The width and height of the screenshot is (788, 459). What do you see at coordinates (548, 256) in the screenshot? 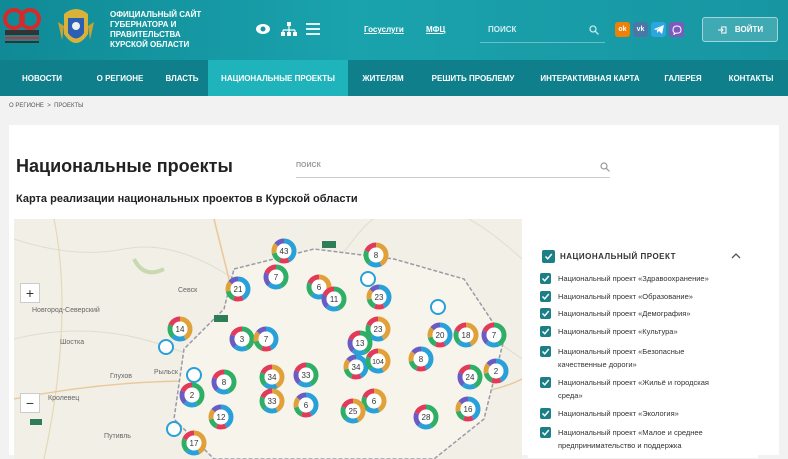
I see `national-project-group-checkbox` at bounding box center [548, 256].